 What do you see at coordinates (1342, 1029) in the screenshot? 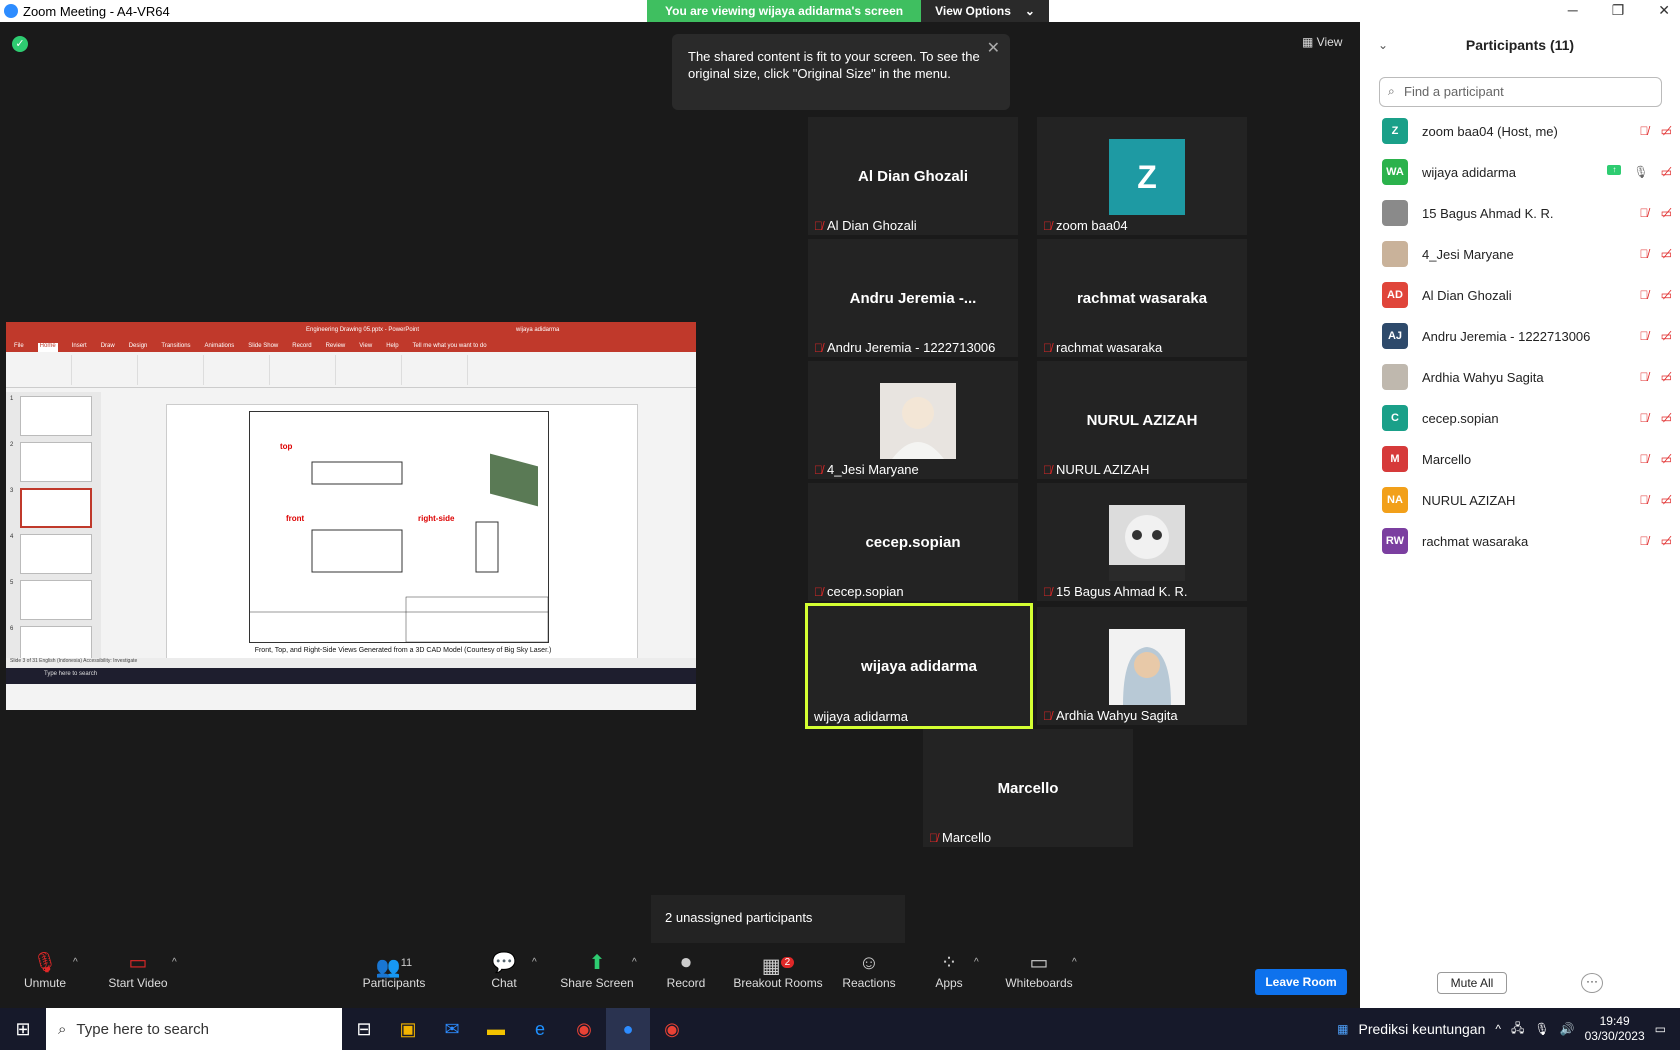
I see `news-icon: ▦` at bounding box center [1342, 1029].